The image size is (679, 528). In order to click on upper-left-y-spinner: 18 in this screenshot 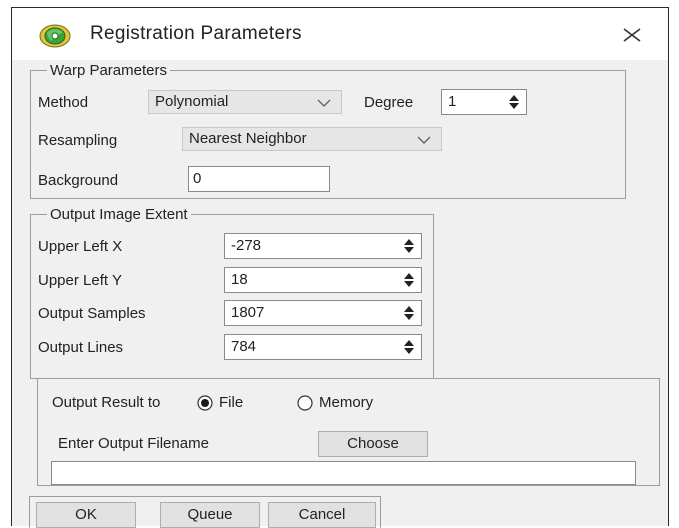, I will do `click(323, 280)`.